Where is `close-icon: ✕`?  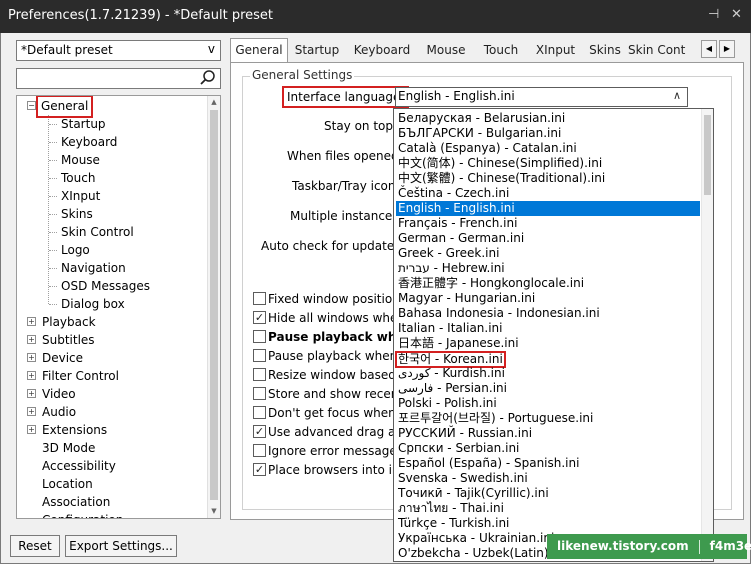 close-icon: ✕ is located at coordinates (736, 14).